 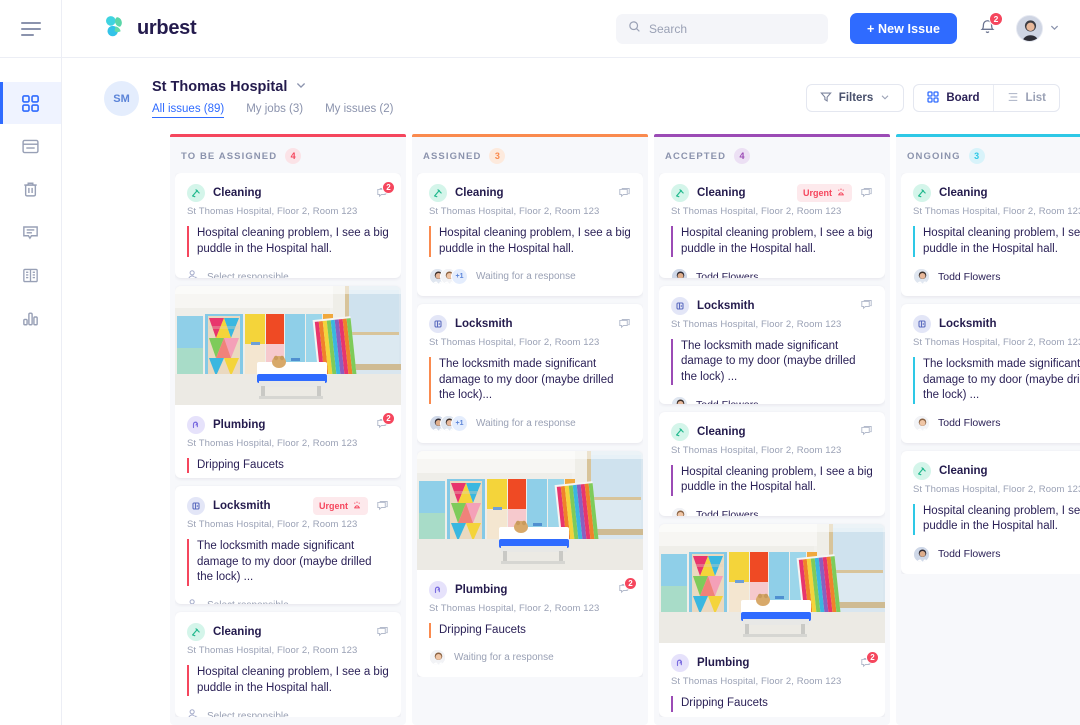 I want to click on card-category-name: Plumbing, so click(x=481, y=589).